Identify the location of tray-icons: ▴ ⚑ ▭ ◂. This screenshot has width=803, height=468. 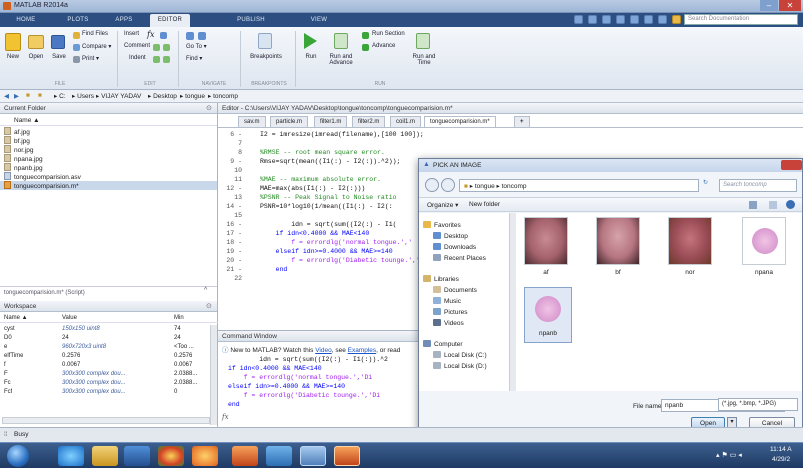
(729, 455).